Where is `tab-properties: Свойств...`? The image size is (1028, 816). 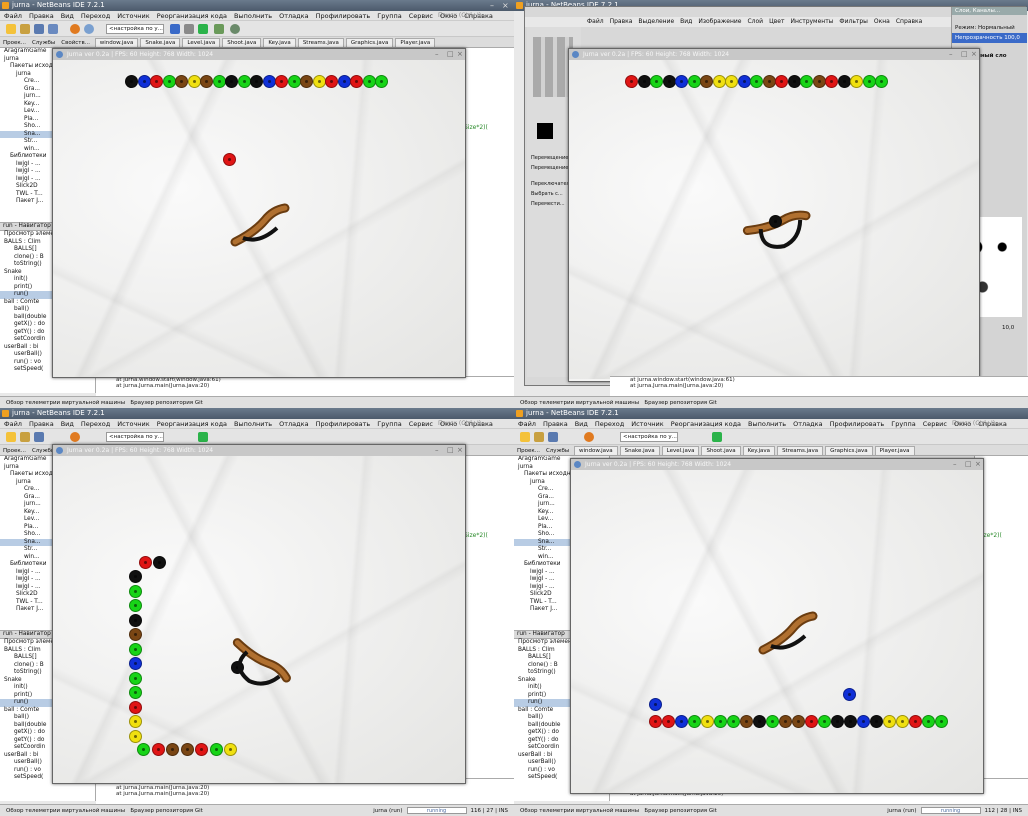
tab-properties: Свойств... is located at coordinates (75, 42).